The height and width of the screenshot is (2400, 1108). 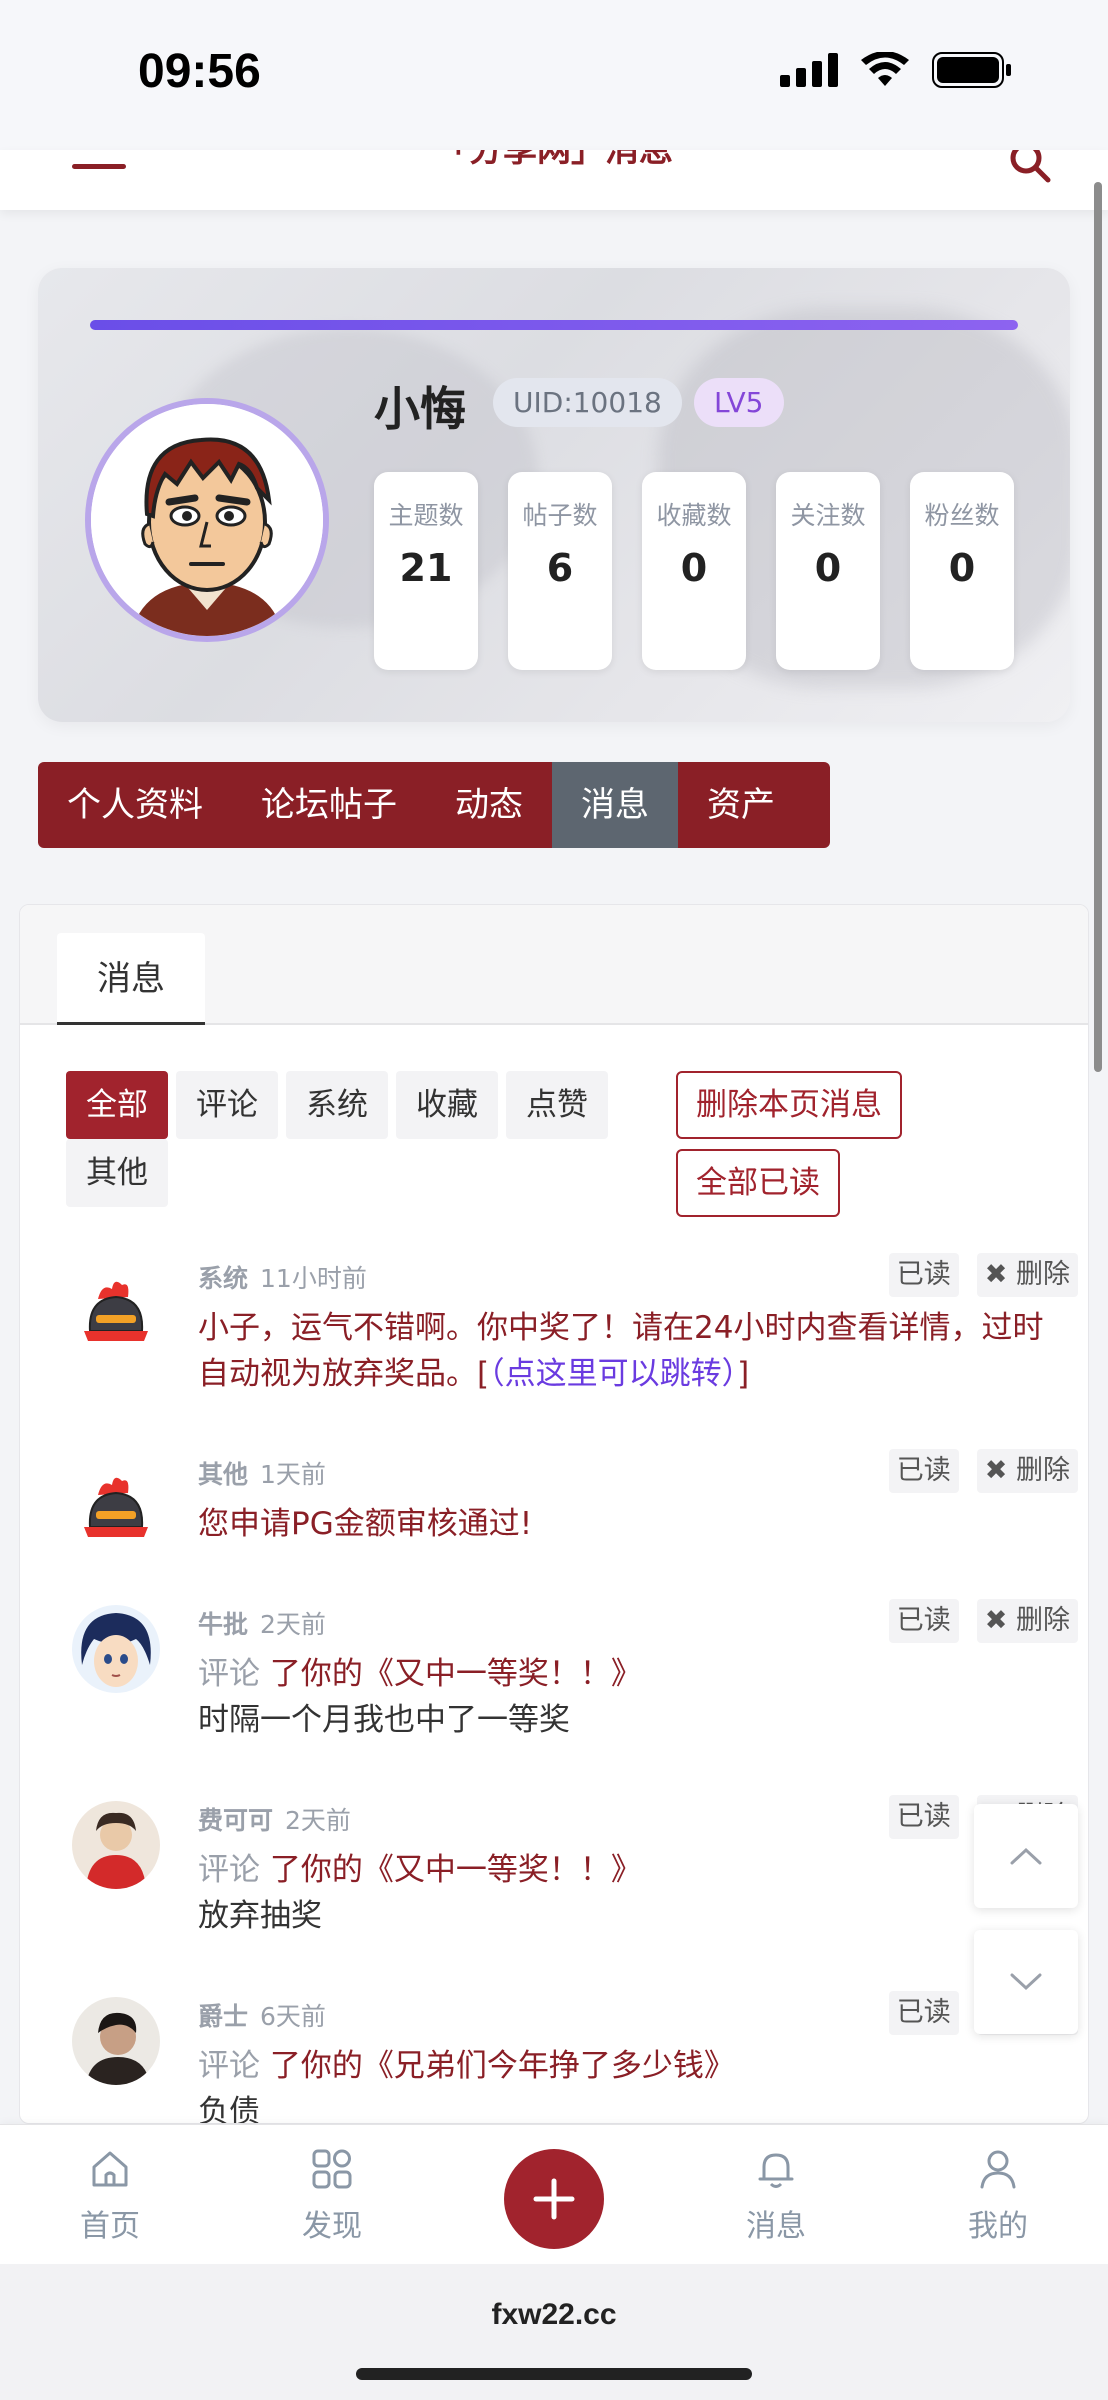 What do you see at coordinates (971, 70) in the screenshot?
I see `battery-icon` at bounding box center [971, 70].